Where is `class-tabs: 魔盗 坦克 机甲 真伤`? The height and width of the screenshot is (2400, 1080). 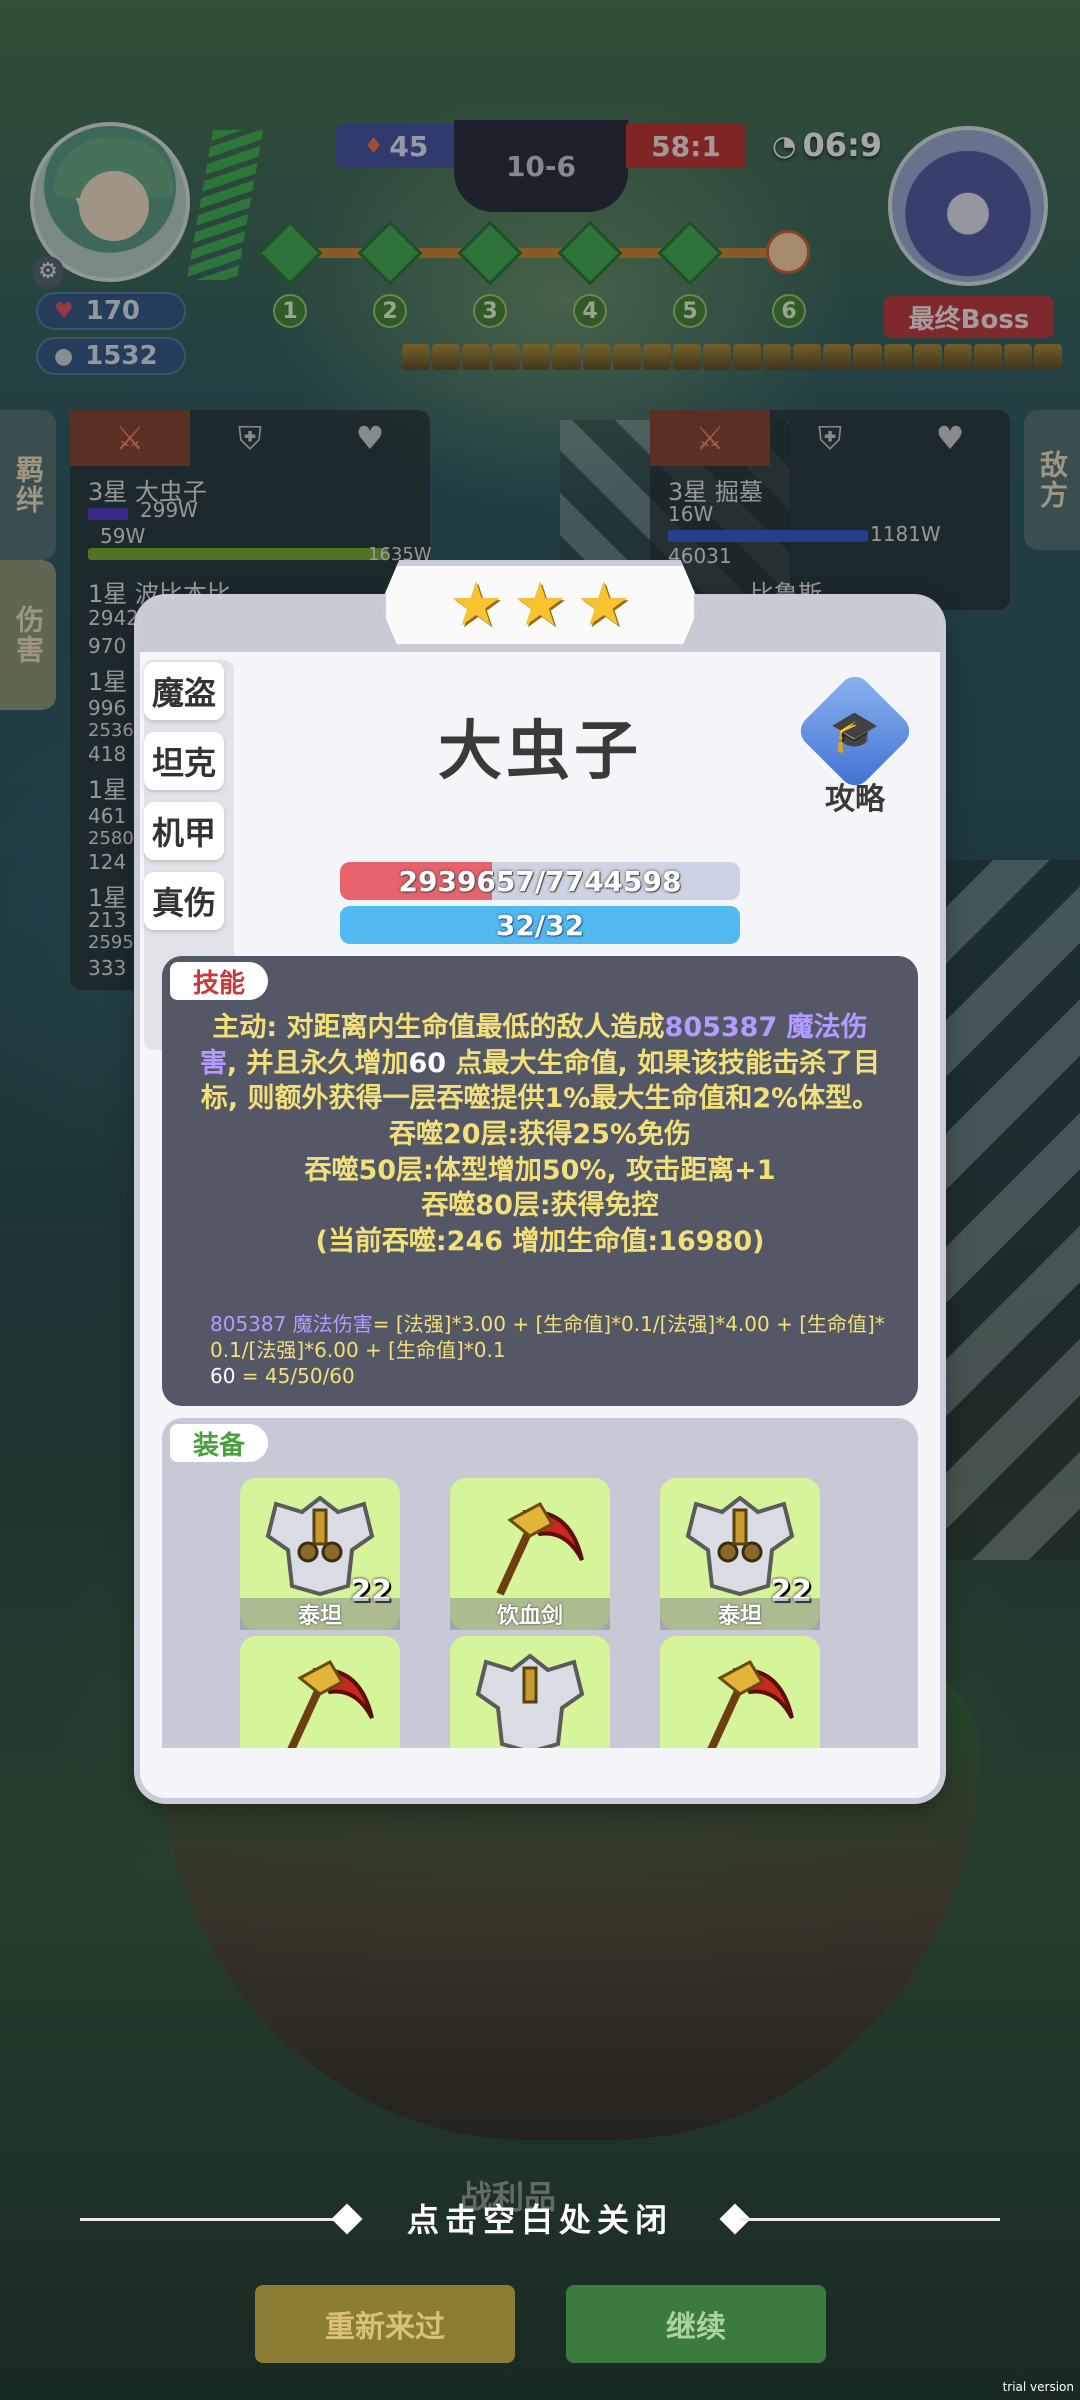 class-tabs: 魔盗 坦克 机甲 真伤 is located at coordinates (189, 802).